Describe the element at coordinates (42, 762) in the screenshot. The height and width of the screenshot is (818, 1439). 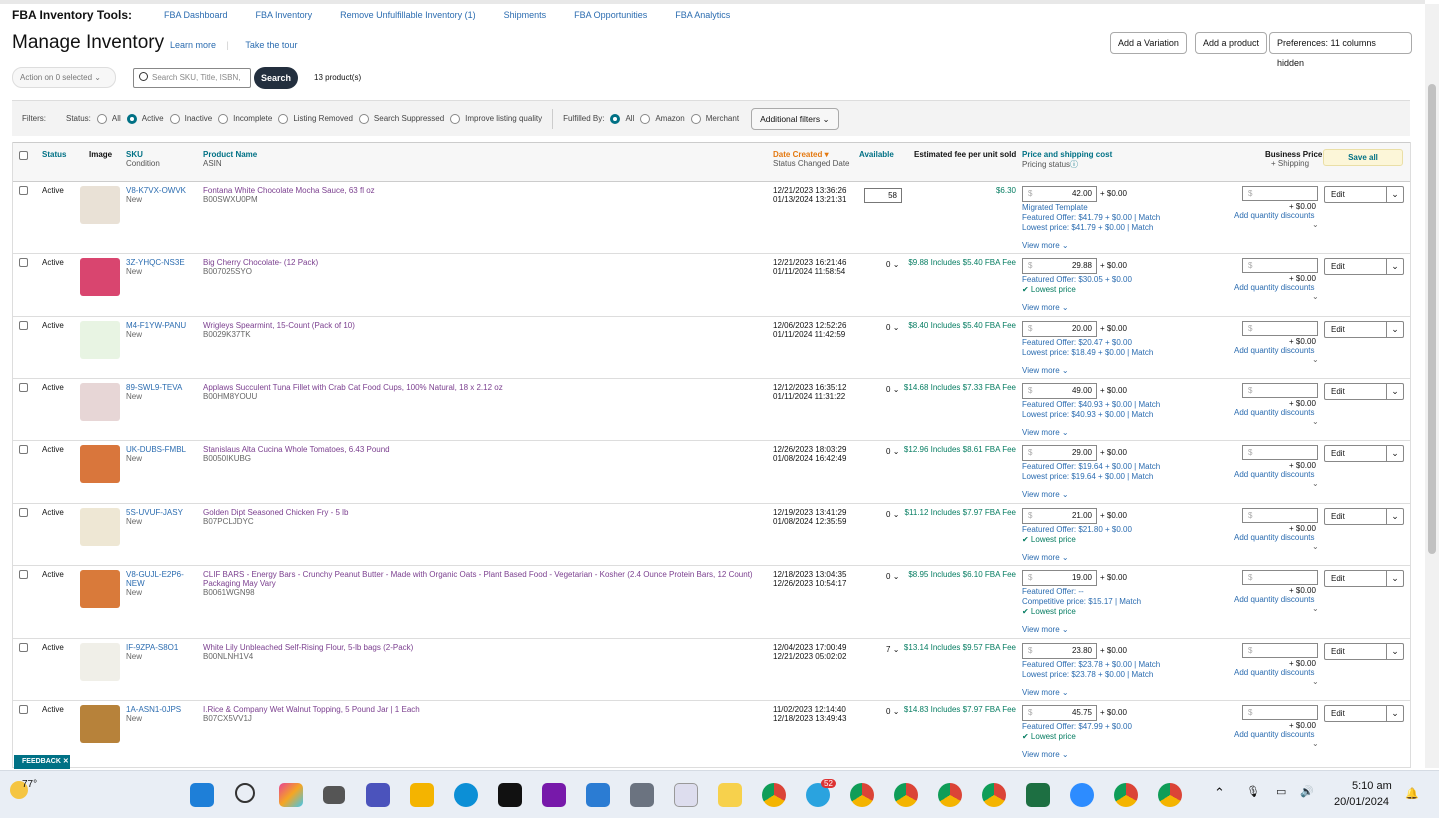
I see `feedback-button: FEEDBACK ✕` at that location.